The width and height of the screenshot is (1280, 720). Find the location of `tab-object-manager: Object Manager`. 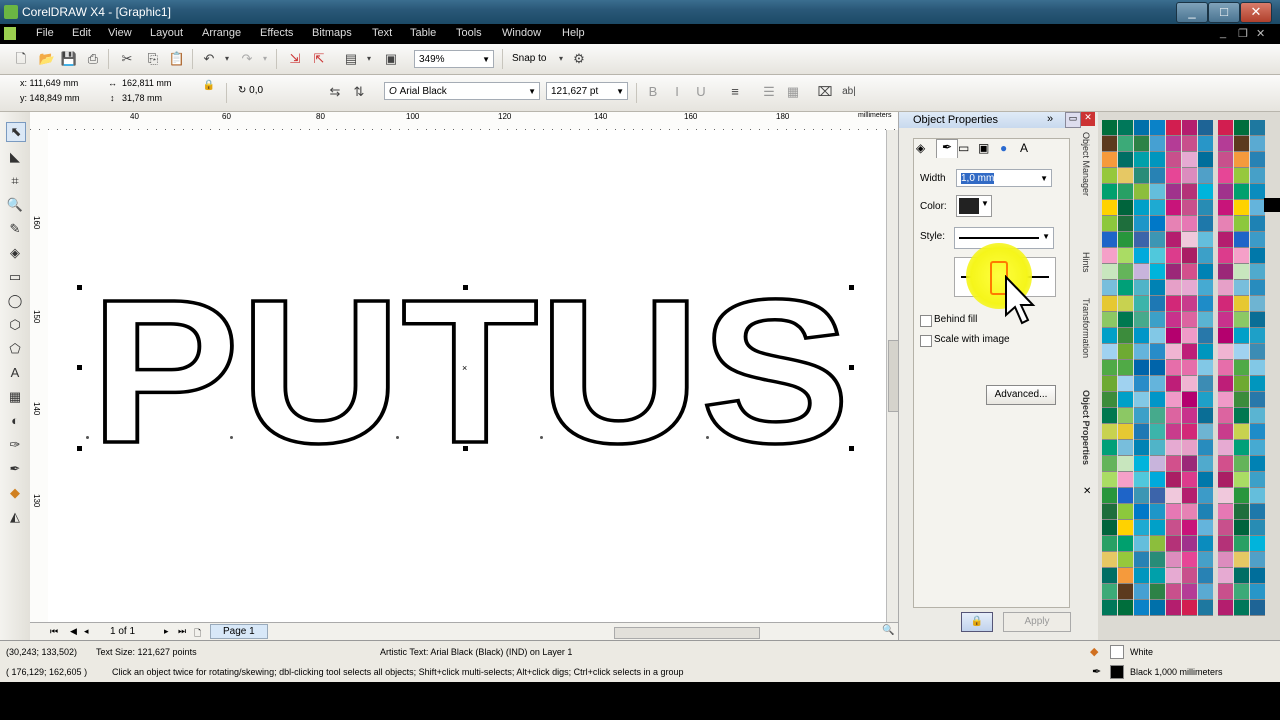

tab-object-manager: Object Manager is located at coordinates (1086, 164).